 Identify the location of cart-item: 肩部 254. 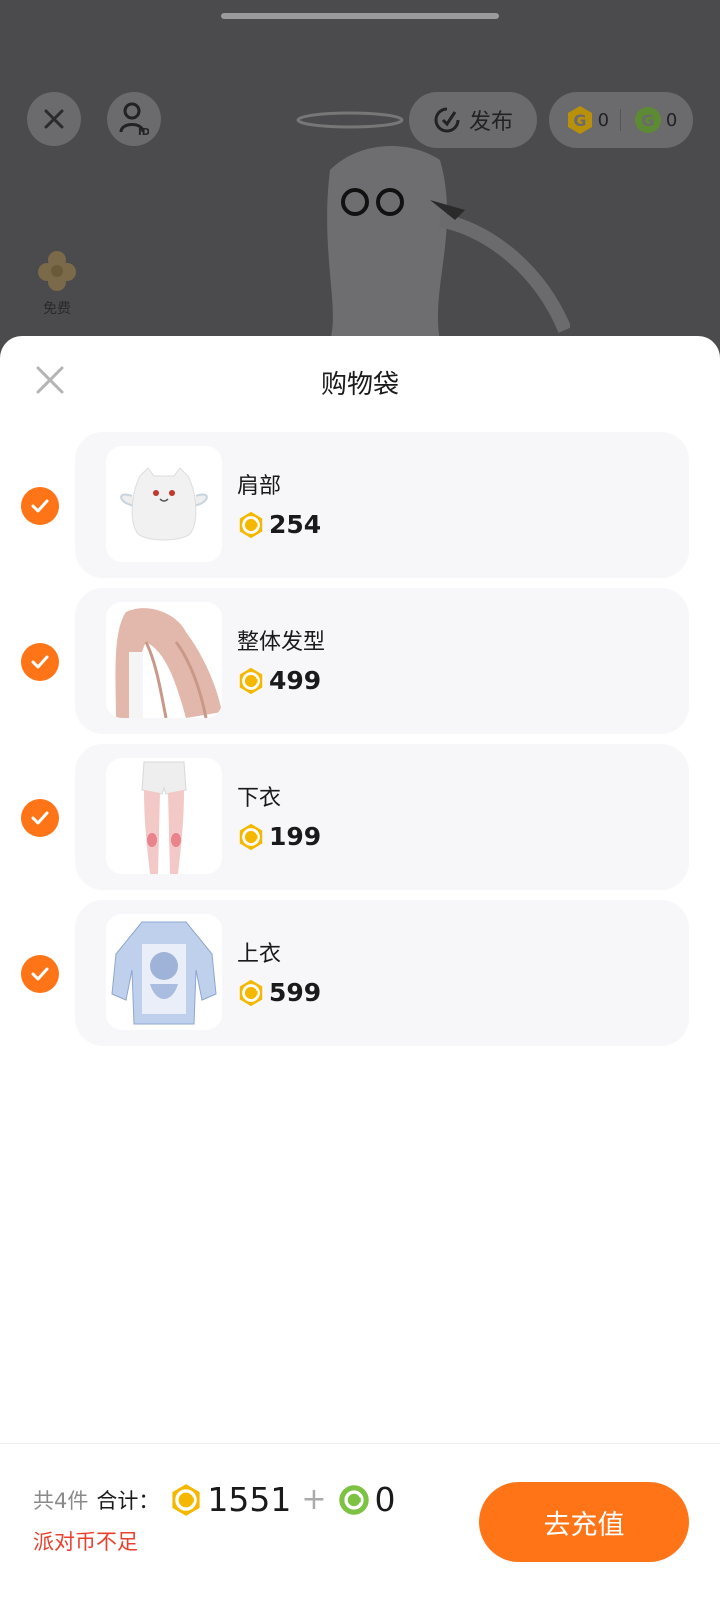
(360, 505).